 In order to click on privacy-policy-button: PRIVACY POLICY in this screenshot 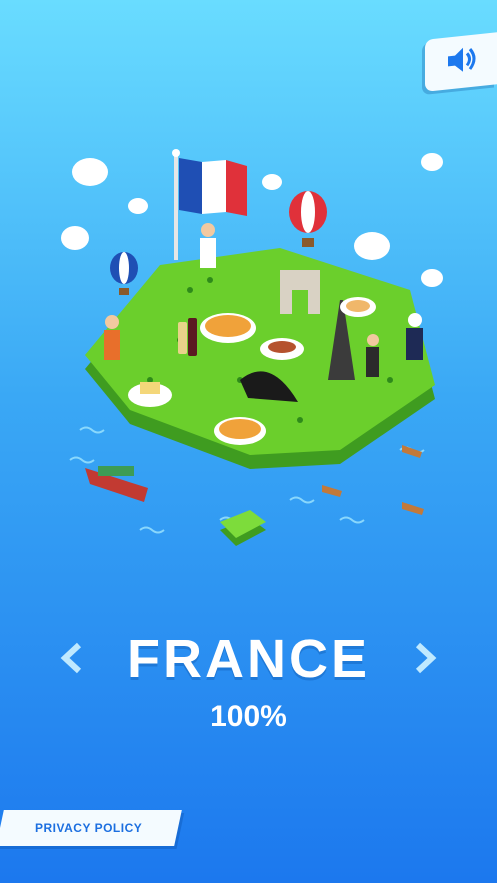, I will do `click(91, 828)`.